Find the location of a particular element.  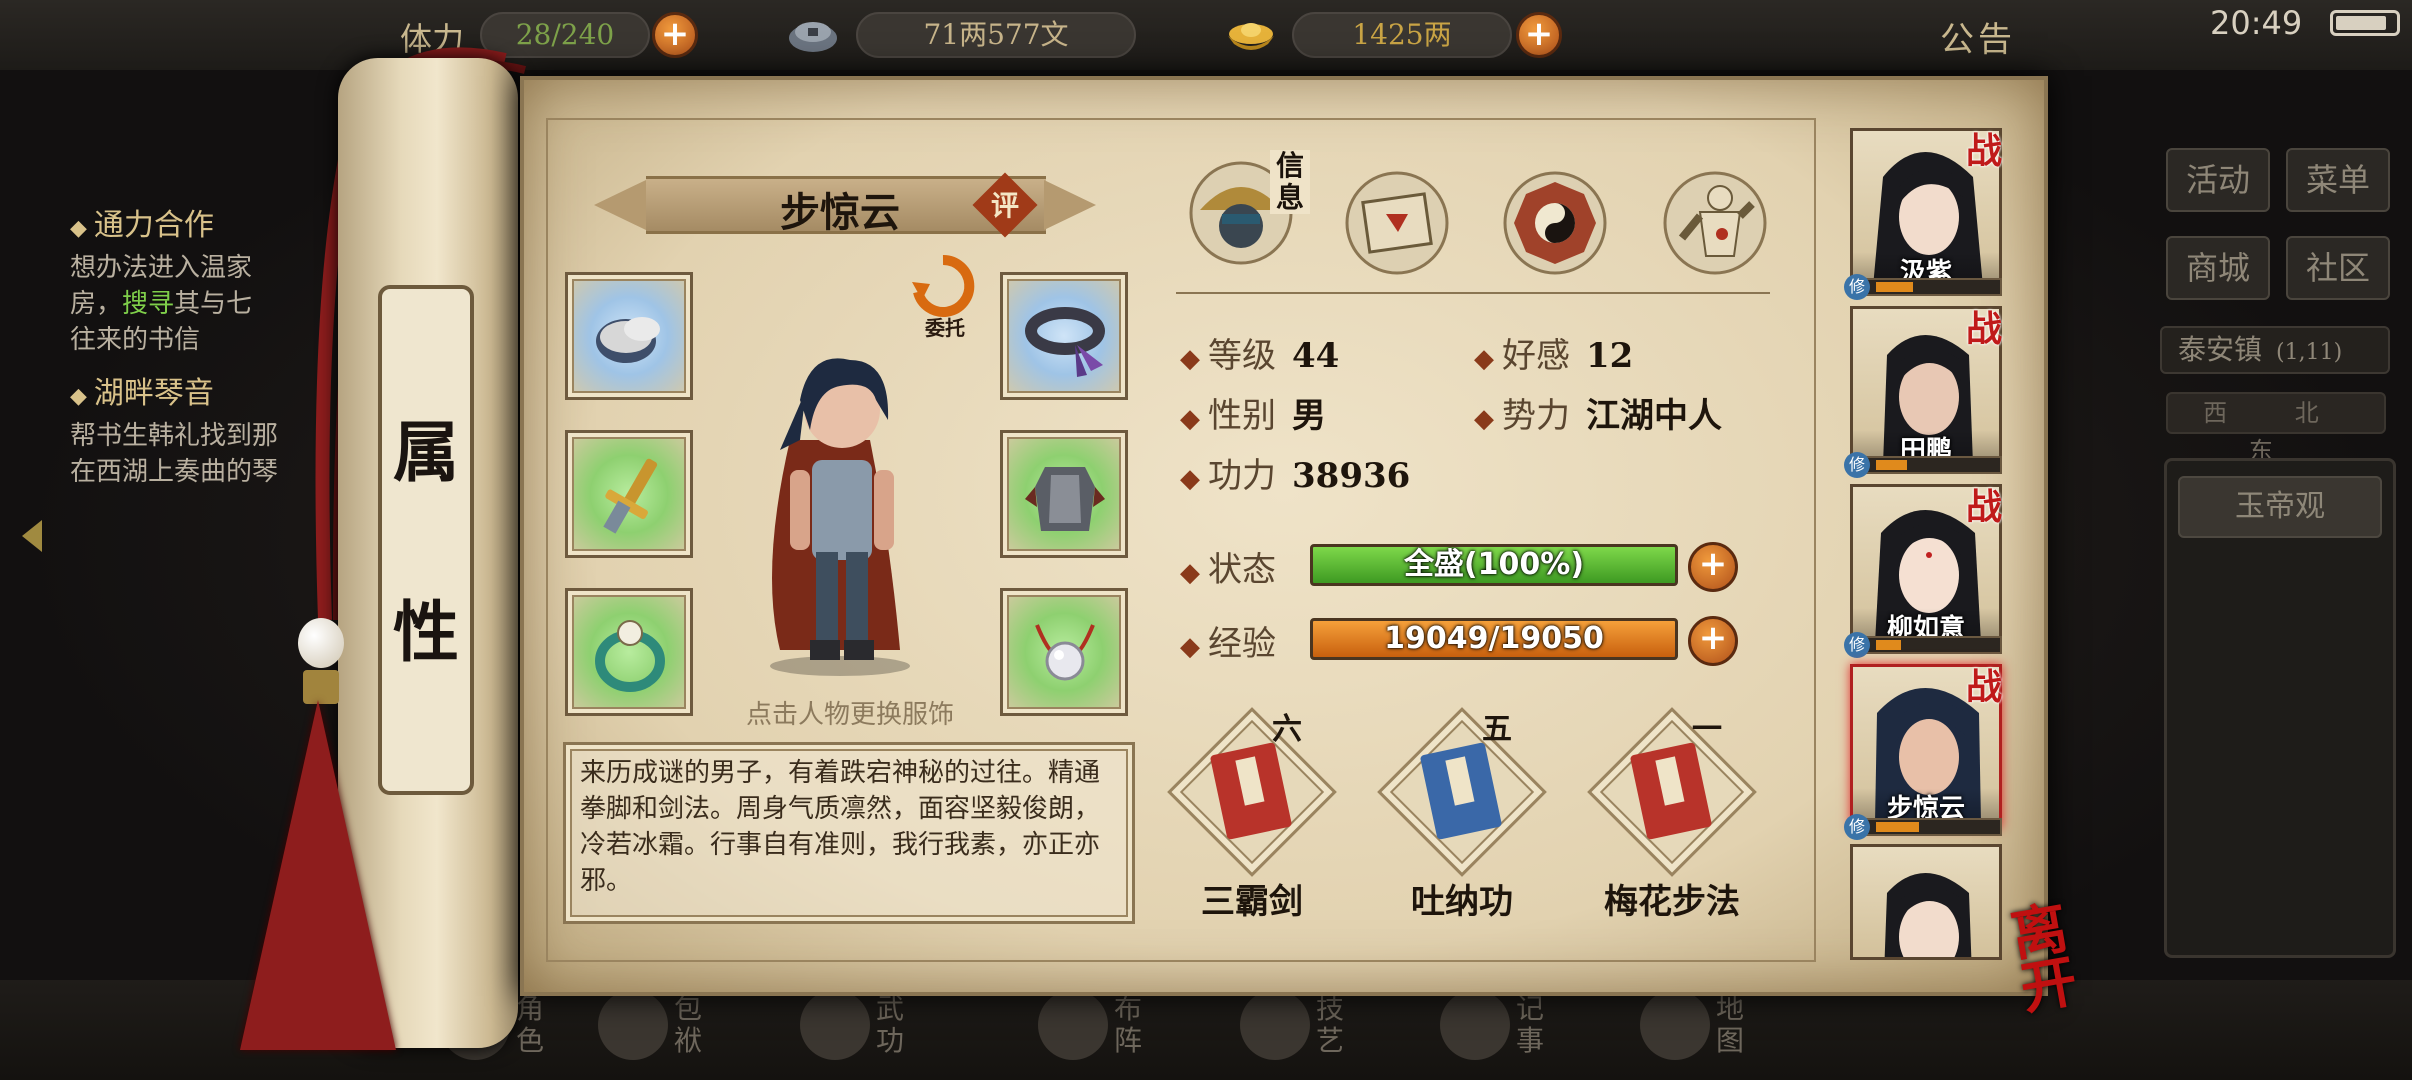

gold-display: 1425两 is located at coordinates (1402, 35).